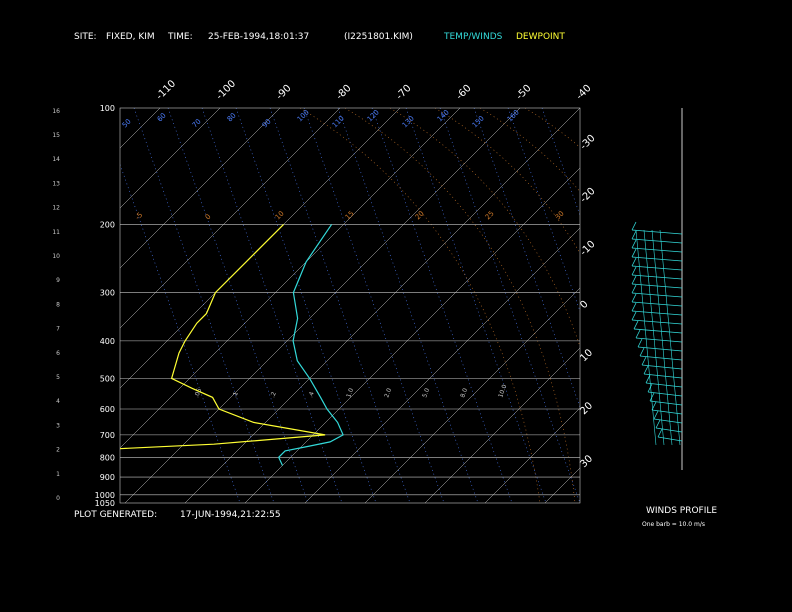  I want to click on dry-adiabat-label: 110, so click(338, 121).